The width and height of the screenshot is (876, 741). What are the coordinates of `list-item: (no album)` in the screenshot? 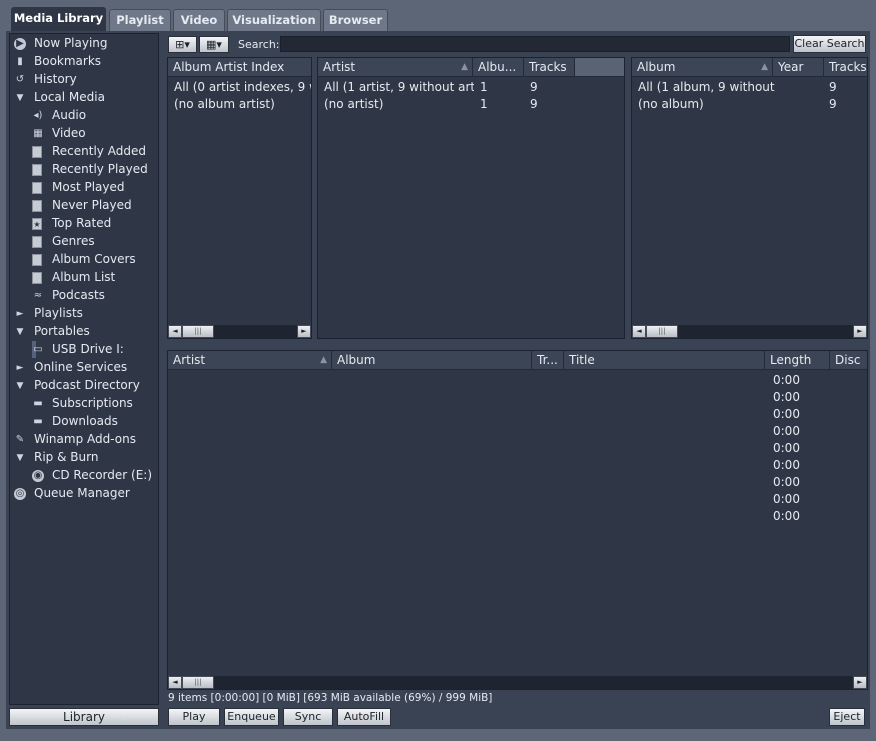 It's located at (708, 104).